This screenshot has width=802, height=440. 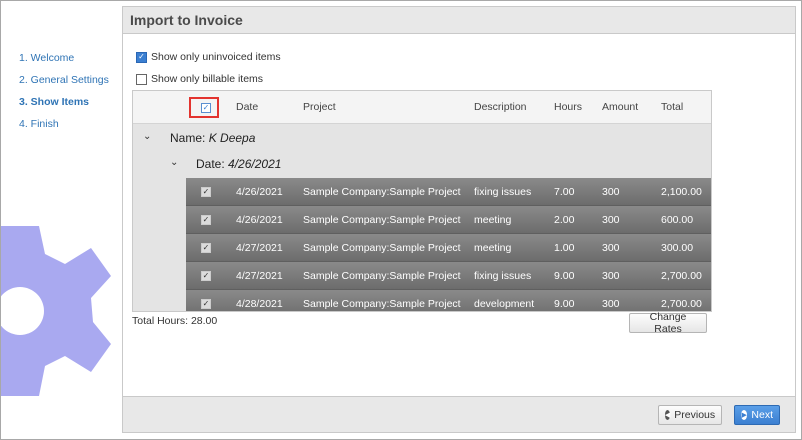 I want to click on col-total: Total, so click(x=672, y=107).